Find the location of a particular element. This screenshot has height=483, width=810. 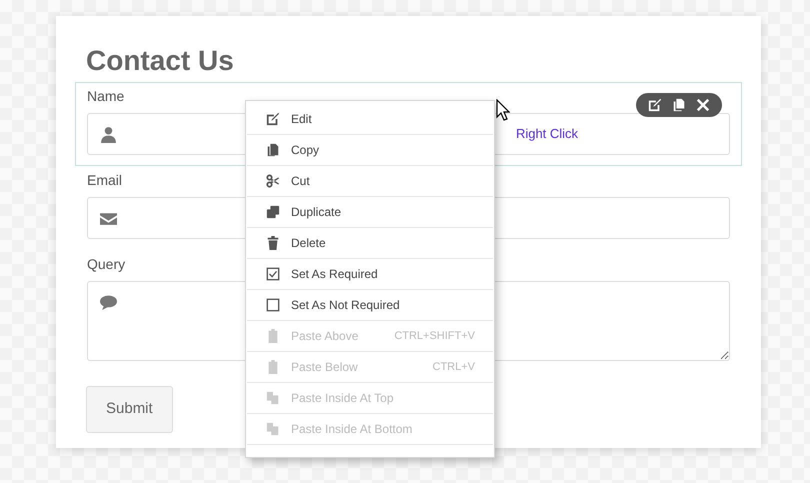

duplicate-icon is located at coordinates (273, 212).